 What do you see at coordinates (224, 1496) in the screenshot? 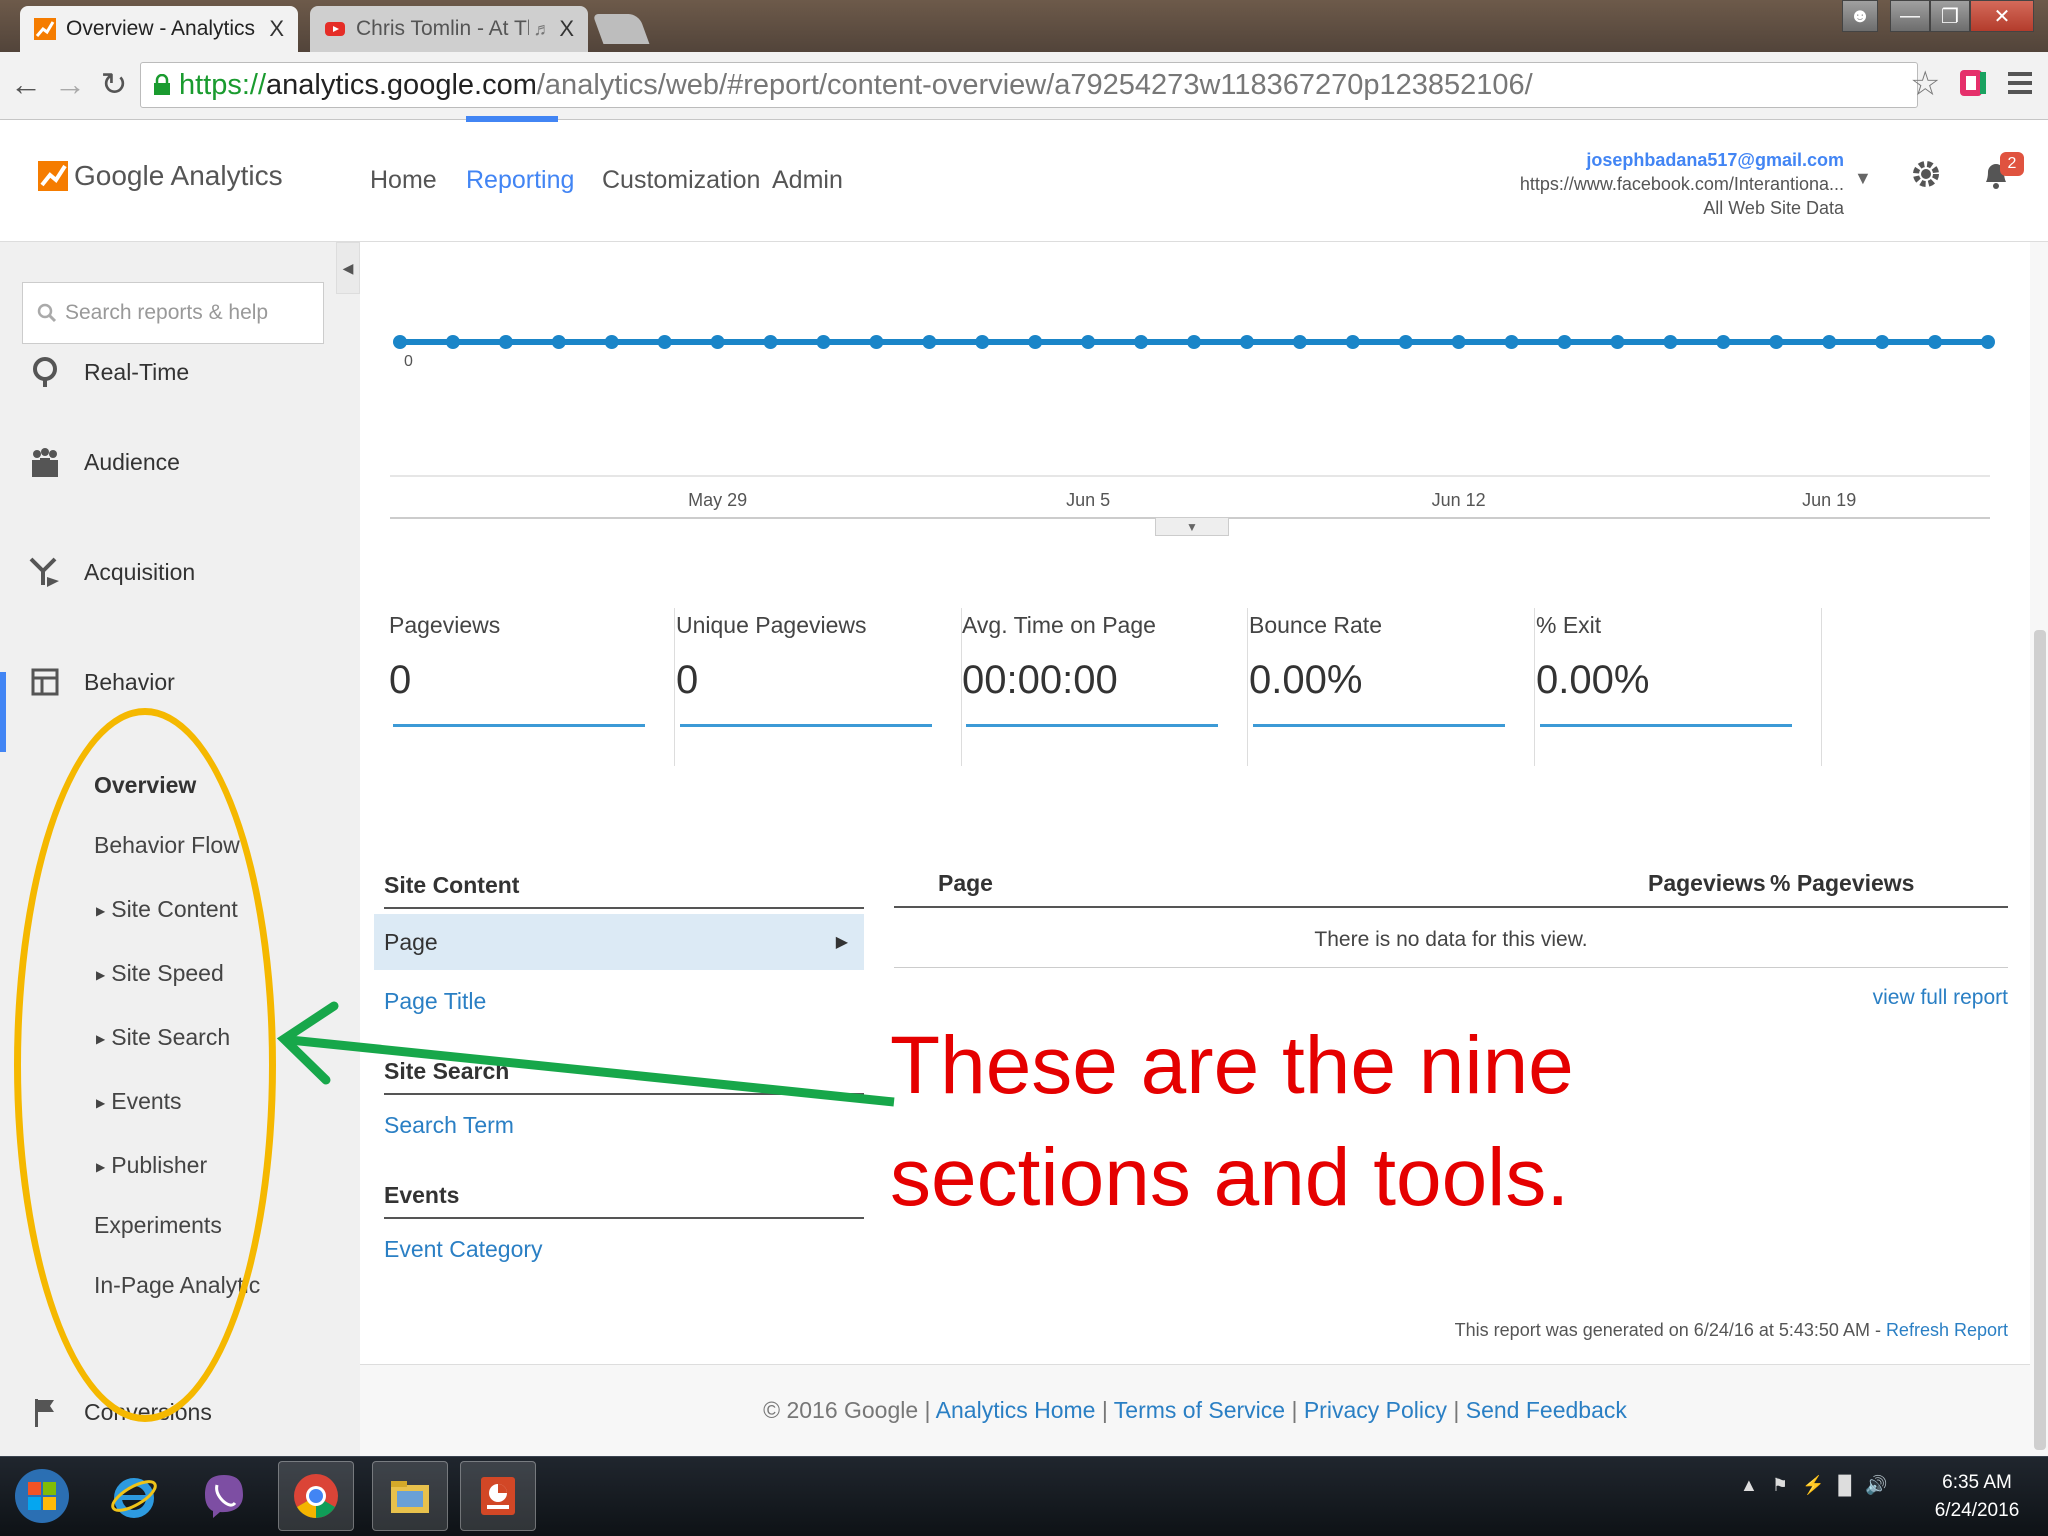
I see `viber-icon` at bounding box center [224, 1496].